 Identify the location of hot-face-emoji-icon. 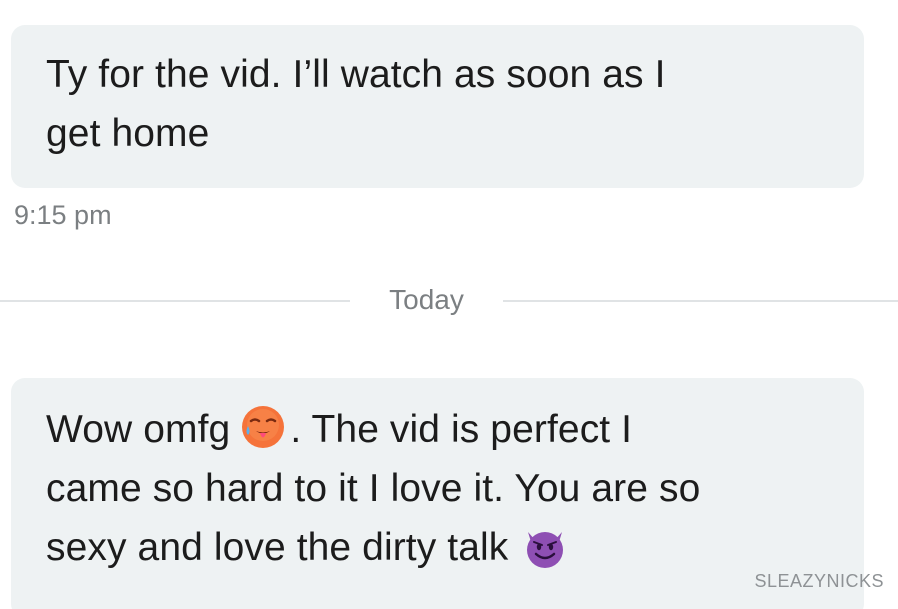
(263, 427).